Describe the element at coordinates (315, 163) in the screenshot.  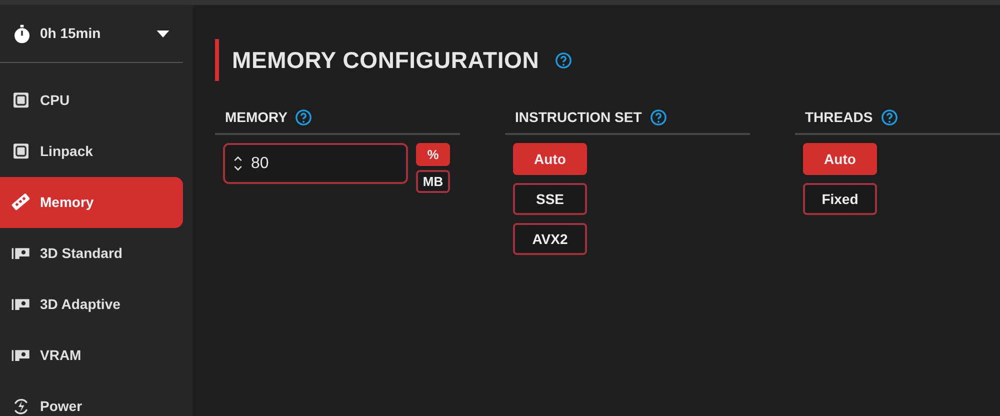
I see `number-field: 80` at that location.